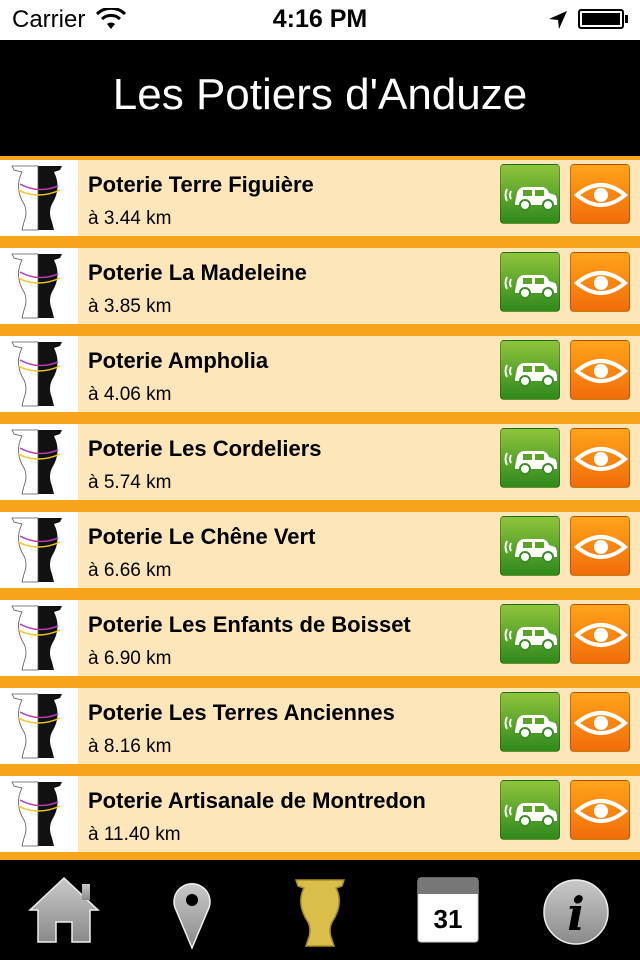 This screenshot has width=640, height=960. I want to click on pottery-distance: à 4.06 km, so click(130, 394).